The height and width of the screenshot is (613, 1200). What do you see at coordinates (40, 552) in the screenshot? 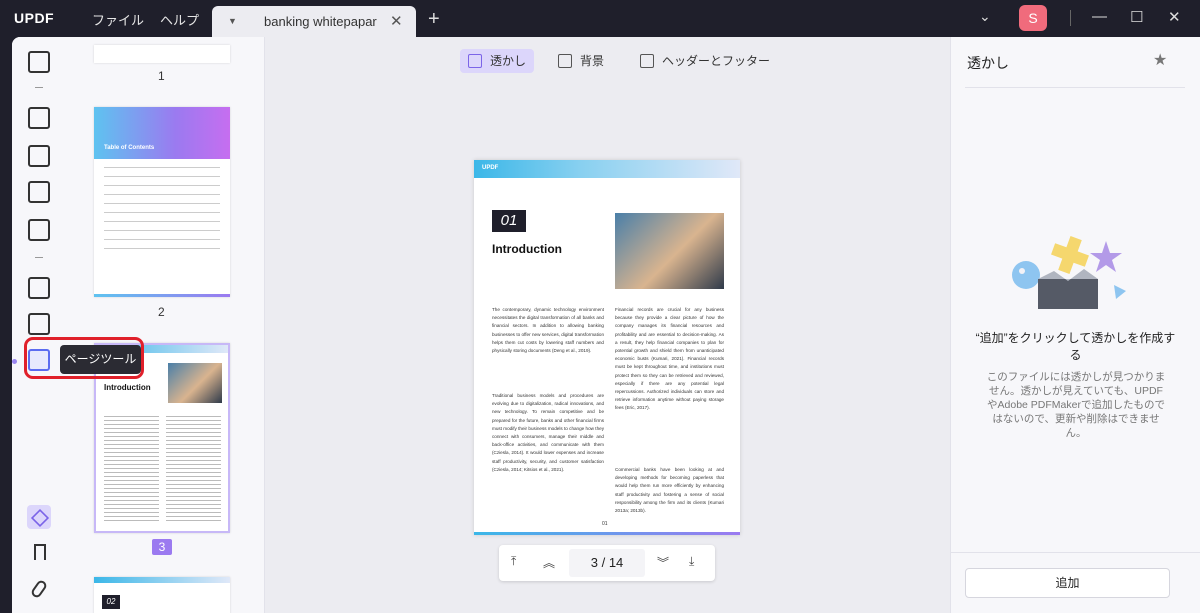
I see `bookmark-icon` at bounding box center [40, 552].